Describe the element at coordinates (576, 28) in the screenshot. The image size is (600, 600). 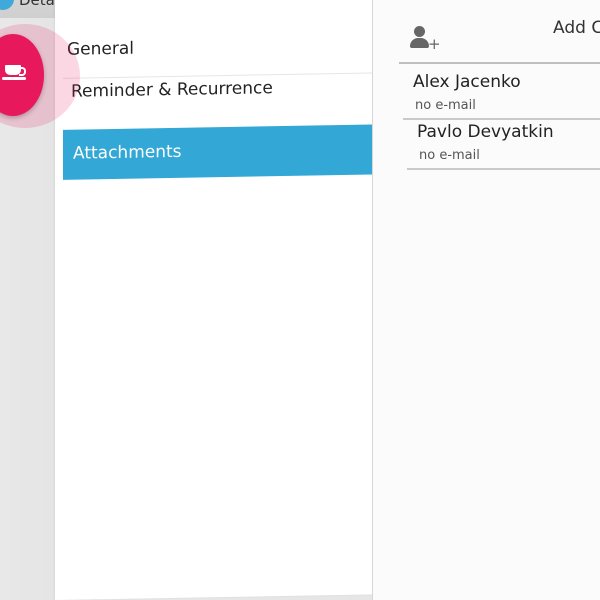
I see `add-contact-label: Add Co` at that location.